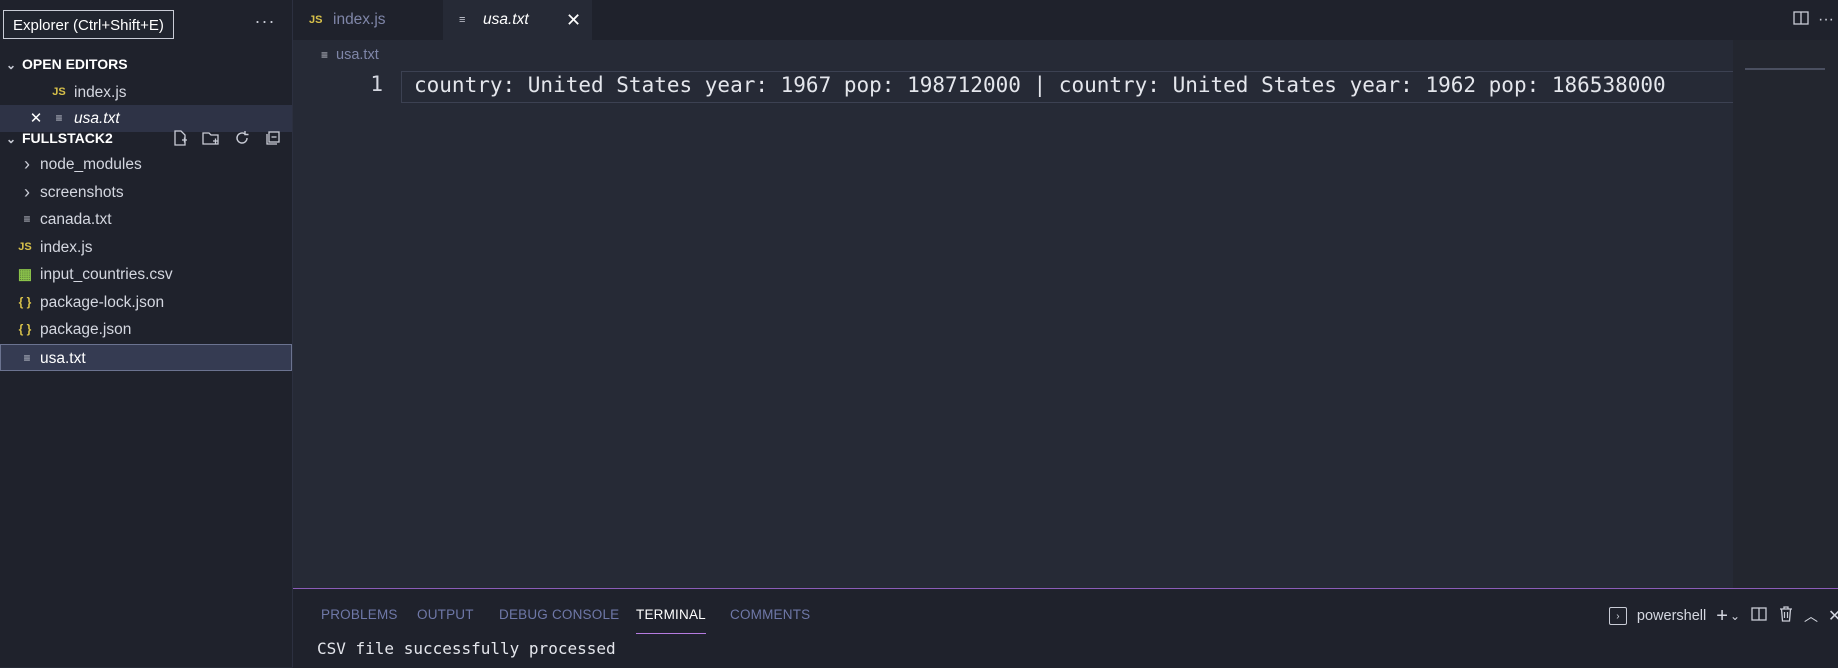 This screenshot has height=668, width=1838. What do you see at coordinates (82, 192) in the screenshot?
I see `tree-item-label: screenshots` at bounding box center [82, 192].